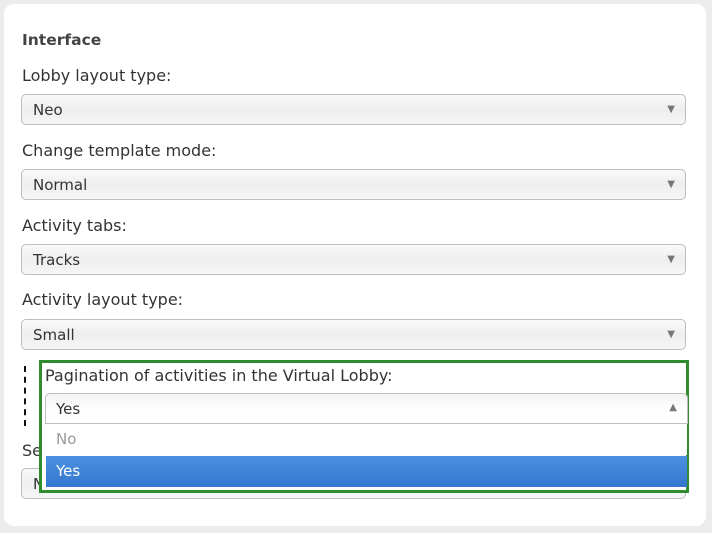  What do you see at coordinates (103, 299) in the screenshot?
I see `activity-layout-label: Activity layout type:` at bounding box center [103, 299].